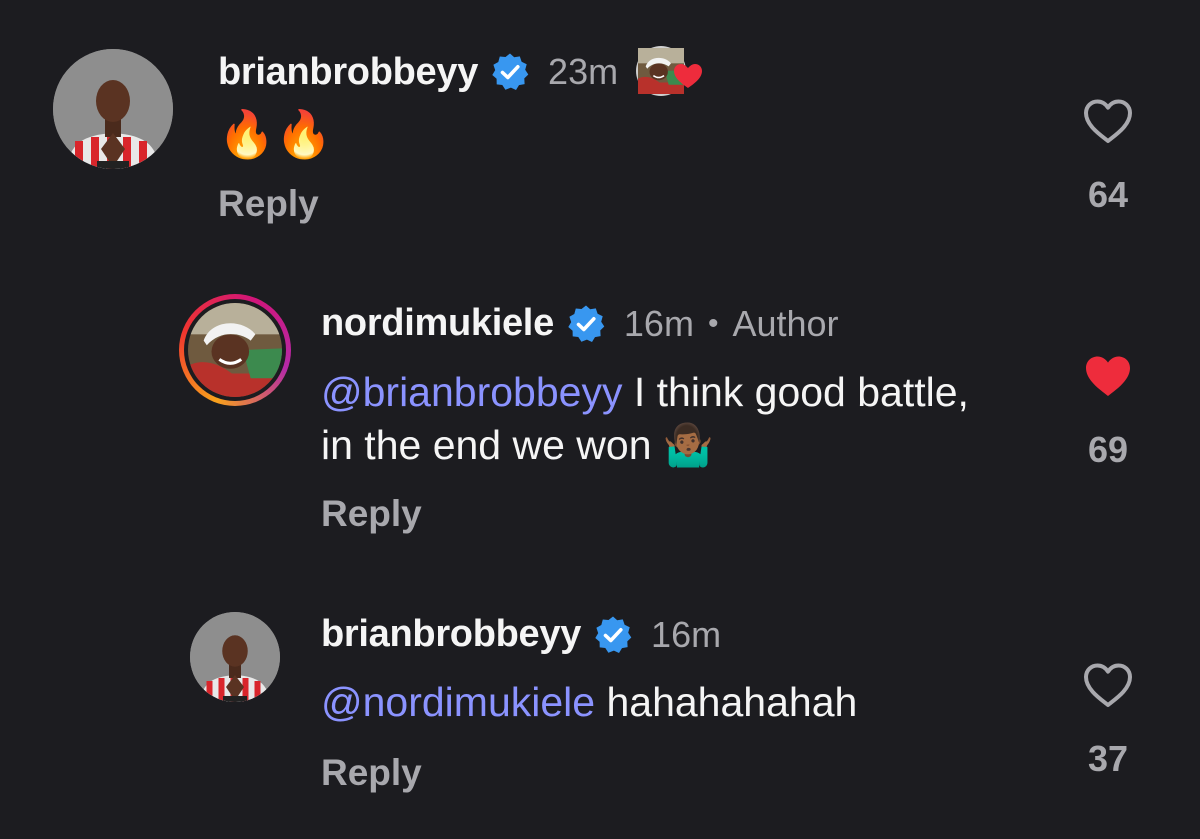 This screenshot has width=1200, height=839. Describe the element at coordinates (458, 702) in the screenshot. I see `mention-link: @nordimukiele` at that location.